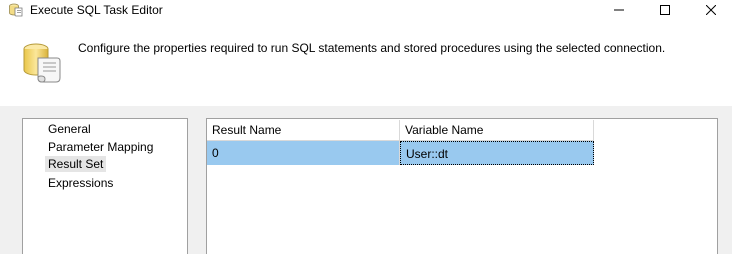 The image size is (732, 254). I want to click on column-header-result-name: Result Name, so click(303, 130).